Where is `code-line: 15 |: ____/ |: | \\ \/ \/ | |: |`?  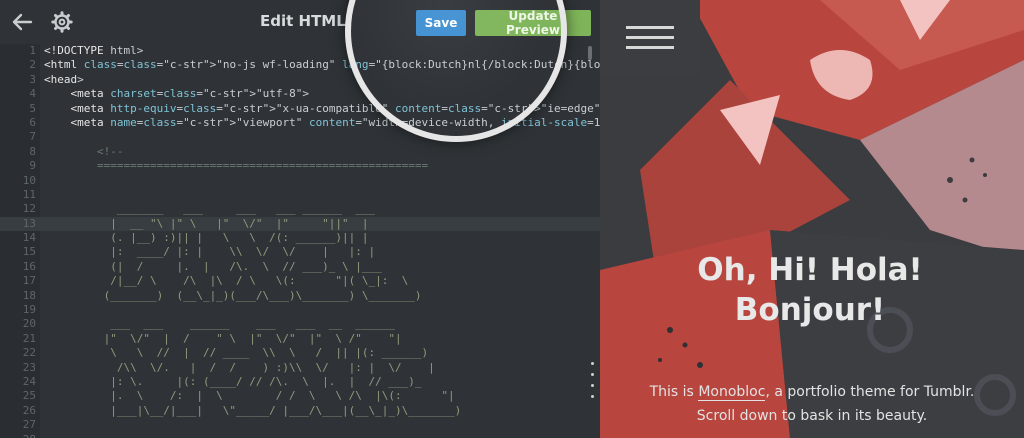
code-line: 15 |: ____/ |: | \\ \/ \/ | |: | is located at coordinates (300, 252).